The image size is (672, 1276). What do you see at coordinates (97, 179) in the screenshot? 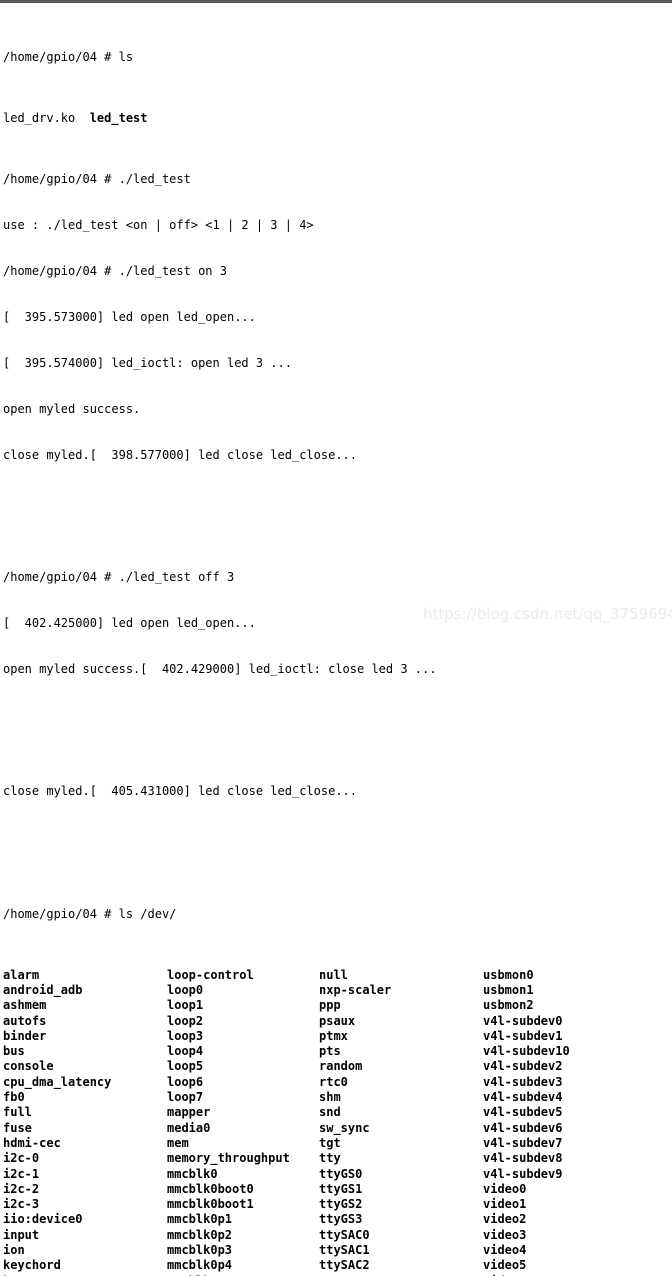
I see `terminal-line-cmd-ledtest: /home/gpio/04 # ./led_test` at bounding box center [97, 179].